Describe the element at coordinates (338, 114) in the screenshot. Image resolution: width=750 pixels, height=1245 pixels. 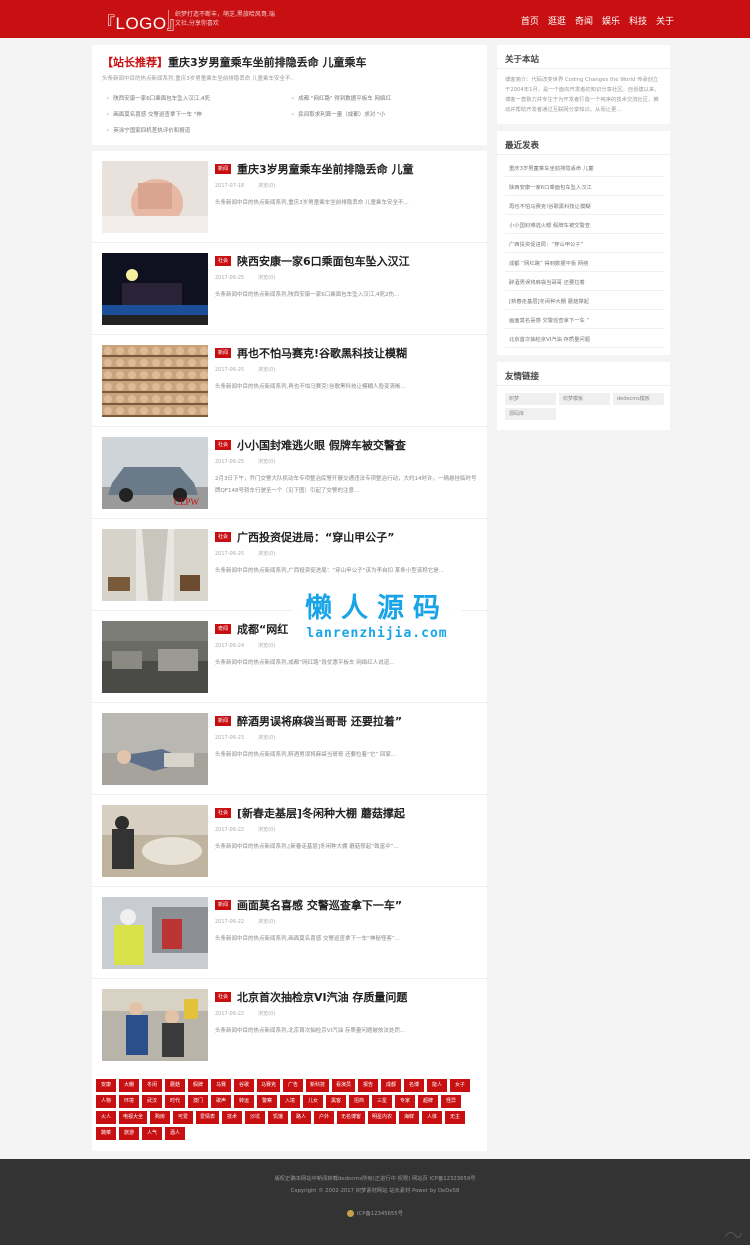
I see `recommend-item: 民间取求利算一量（成都）求对 "小` at that location.